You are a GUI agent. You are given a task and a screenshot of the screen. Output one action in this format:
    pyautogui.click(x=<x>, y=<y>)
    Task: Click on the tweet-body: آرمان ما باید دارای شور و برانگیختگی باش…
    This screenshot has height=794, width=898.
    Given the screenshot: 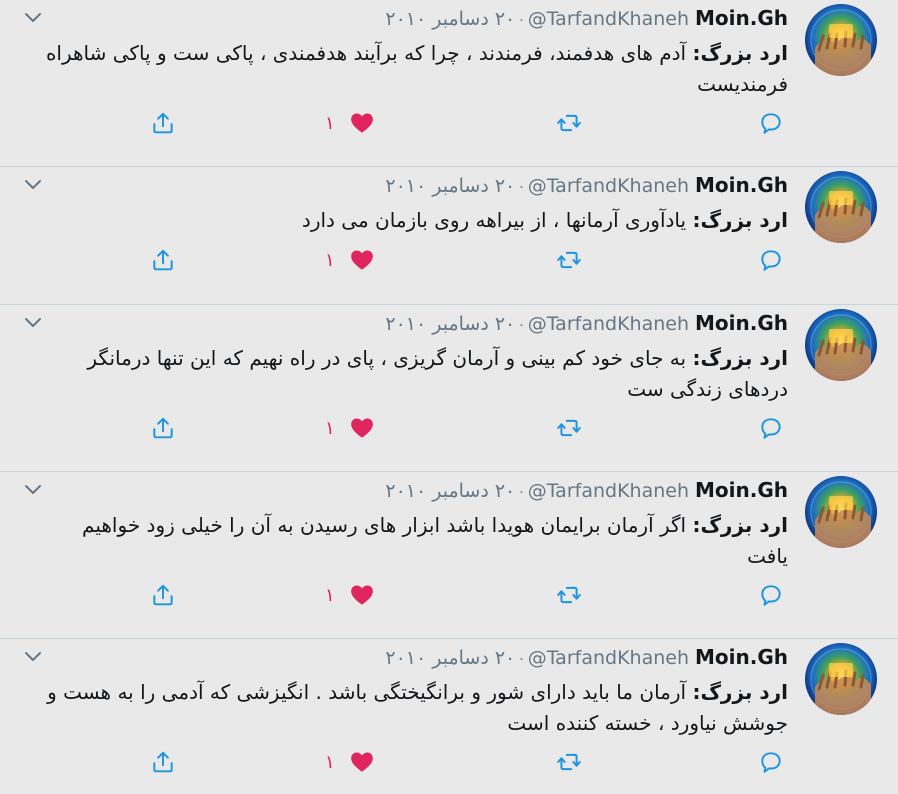 What is the action you would take?
    pyautogui.click(x=417, y=707)
    